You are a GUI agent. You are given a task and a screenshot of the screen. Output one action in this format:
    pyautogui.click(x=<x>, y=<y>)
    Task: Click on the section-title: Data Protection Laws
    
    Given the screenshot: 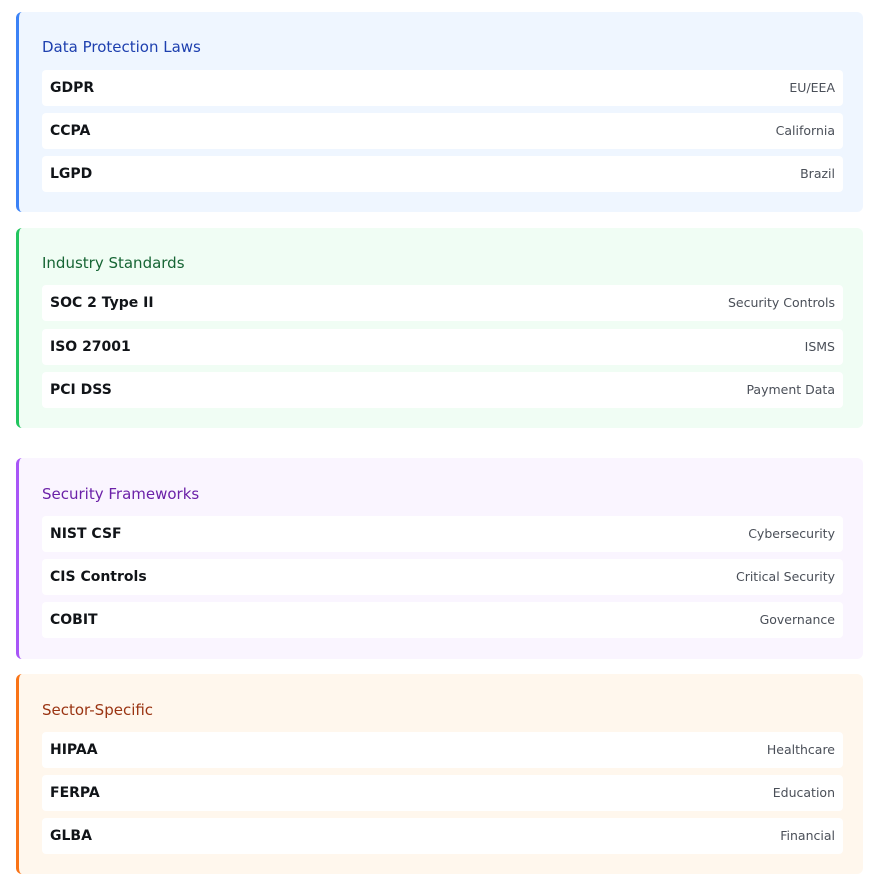 What is the action you would take?
    pyautogui.click(x=121, y=47)
    